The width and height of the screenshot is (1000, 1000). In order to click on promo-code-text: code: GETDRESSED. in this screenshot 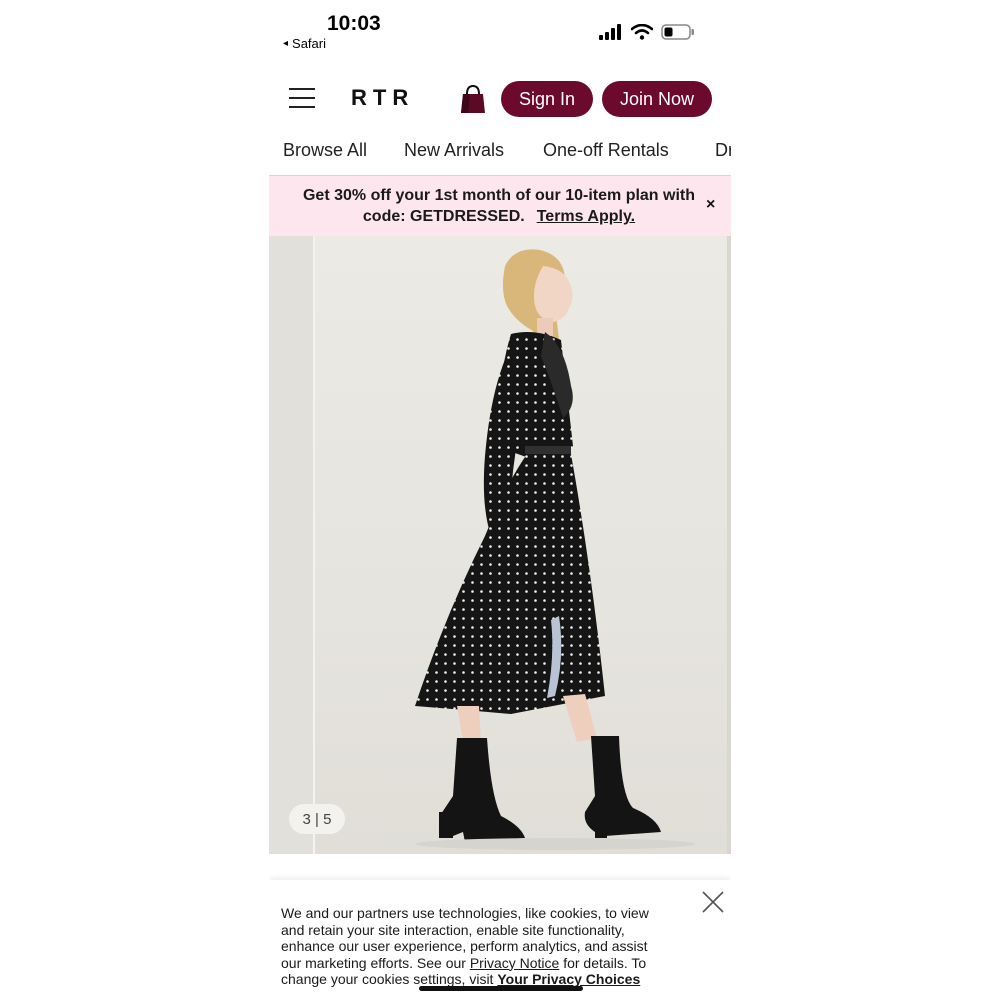, I will do `click(443, 216)`.